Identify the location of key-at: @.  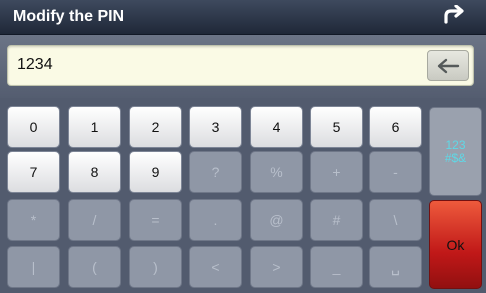
(276, 220).